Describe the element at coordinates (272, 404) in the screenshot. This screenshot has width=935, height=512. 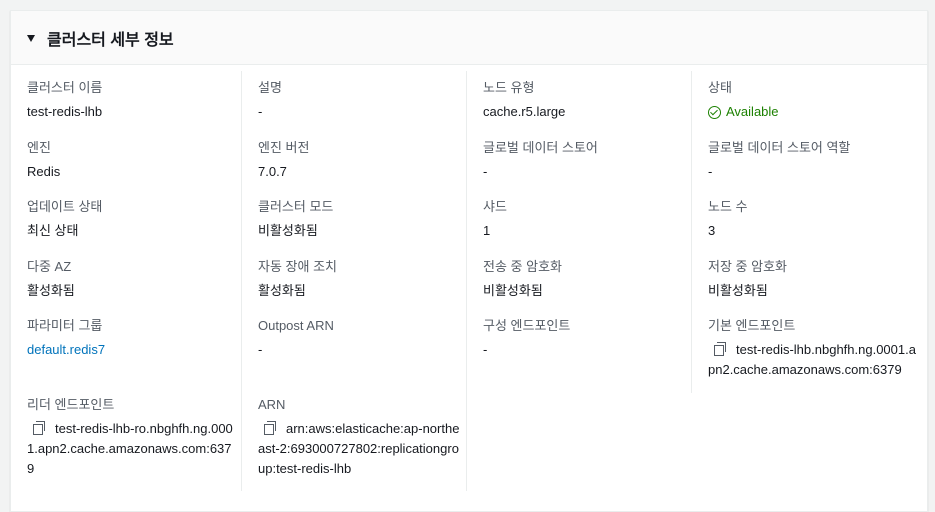
I see `field-label: ARN` at that location.